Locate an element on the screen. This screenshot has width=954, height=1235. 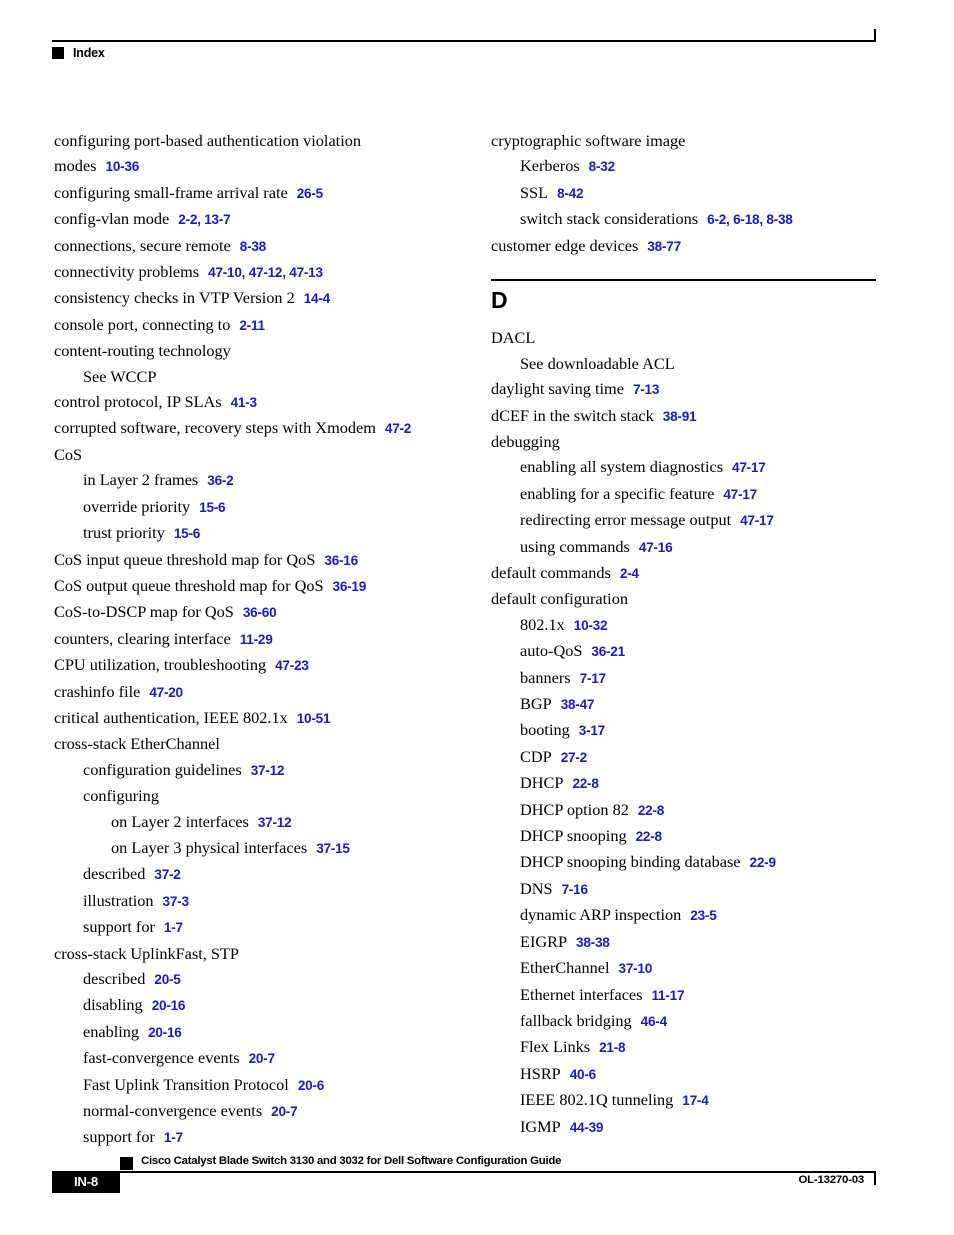
index-entry: Kerberos 8-32 is located at coordinates (687, 166).